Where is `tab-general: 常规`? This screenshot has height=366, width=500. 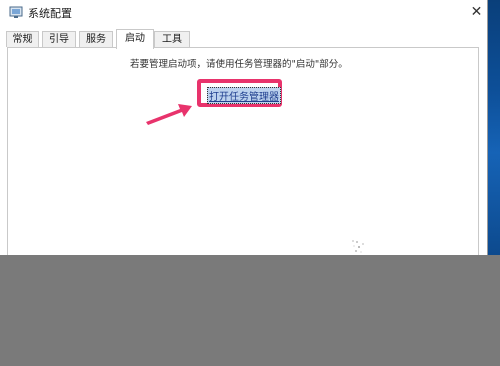
tab-general: 常规 is located at coordinates (22, 39).